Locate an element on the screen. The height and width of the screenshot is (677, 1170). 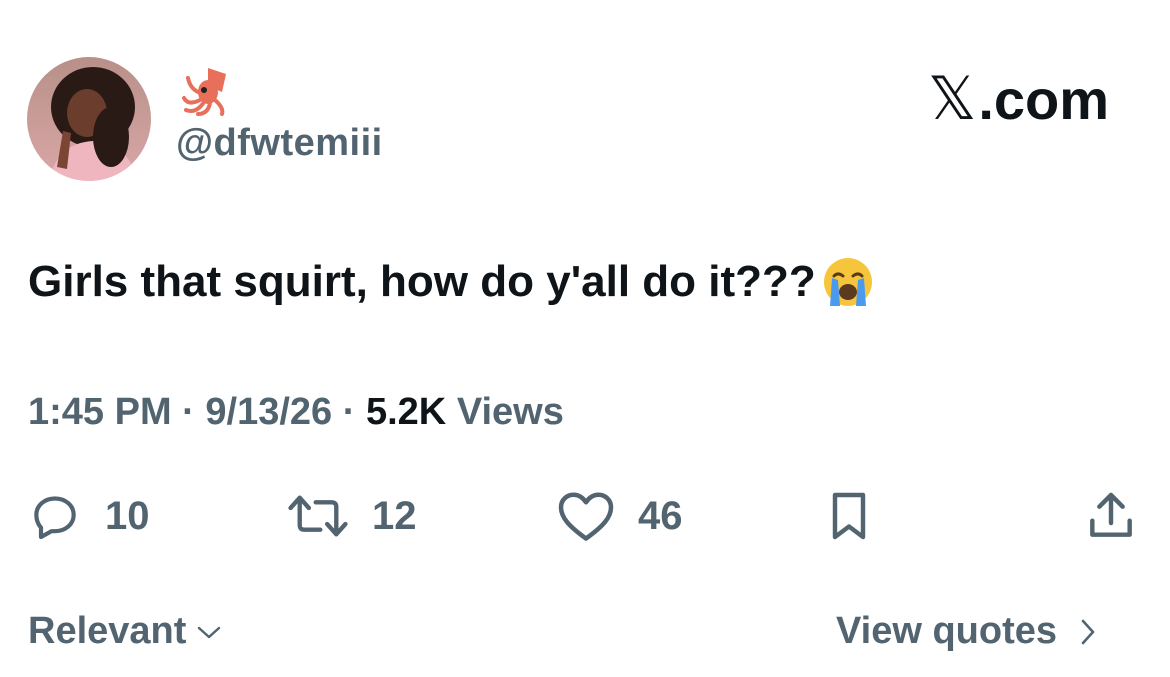
chevron-down-icon is located at coordinates (209, 632).